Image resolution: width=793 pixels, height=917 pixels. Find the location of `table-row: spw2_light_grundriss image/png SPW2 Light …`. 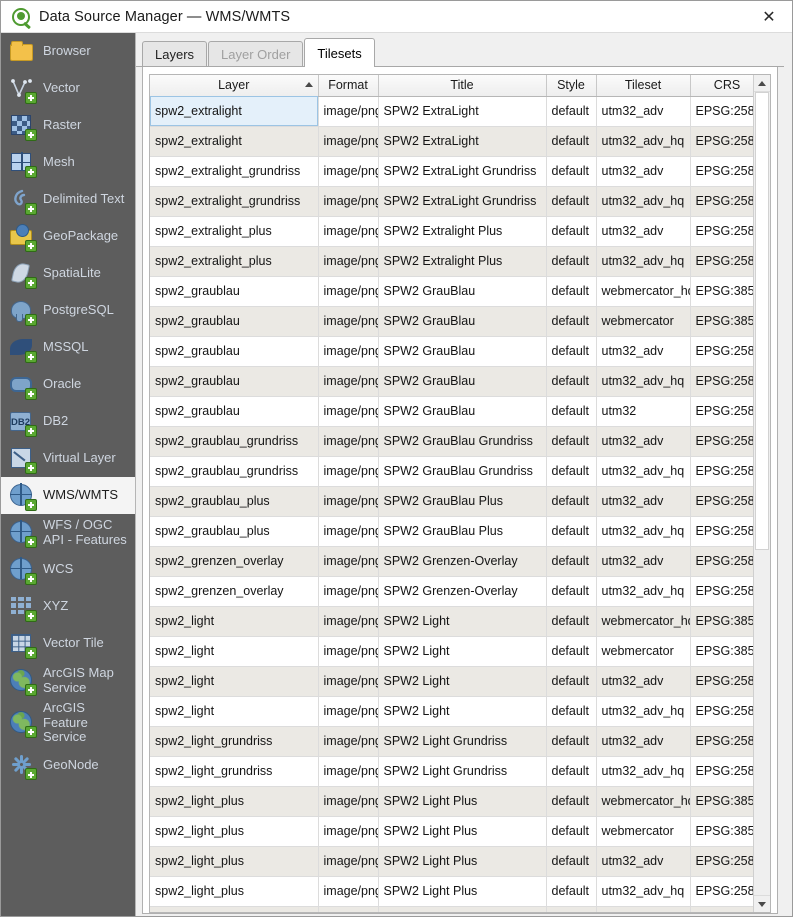

table-row: spw2_light_grundriss image/png SPW2 Light … is located at coordinates (457, 771).